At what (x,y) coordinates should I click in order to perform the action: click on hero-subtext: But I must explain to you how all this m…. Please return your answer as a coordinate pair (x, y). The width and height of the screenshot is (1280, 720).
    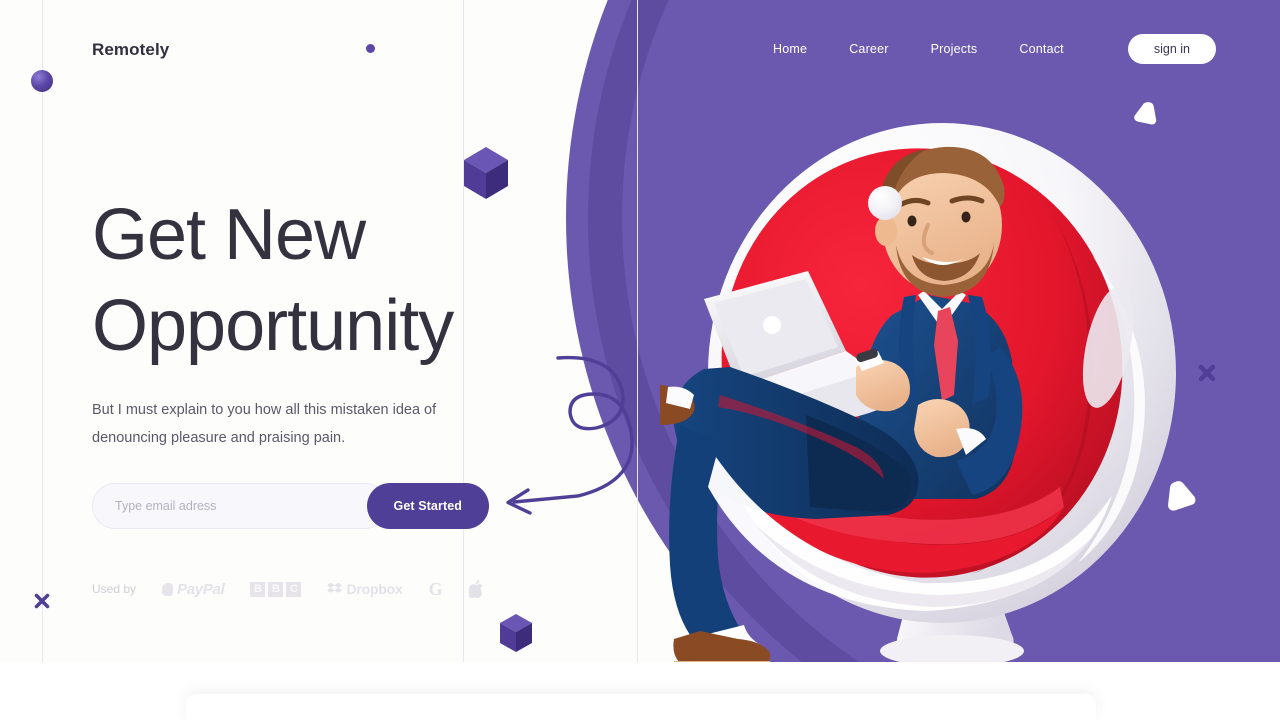
    Looking at the image, I should click on (264, 423).